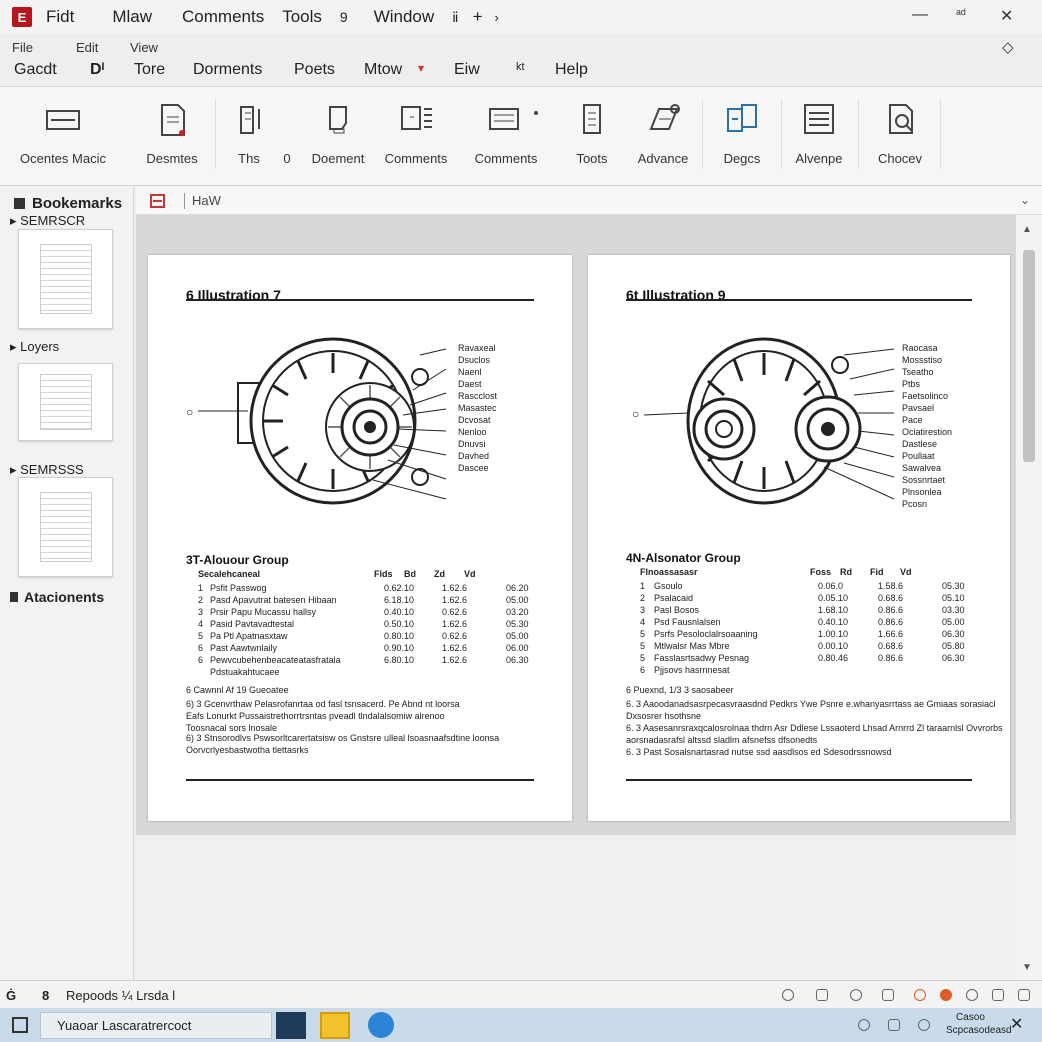 The image size is (1042, 1042). What do you see at coordinates (229, 574) in the screenshot?
I see `table-header-cell: Secalehcaneal` at bounding box center [229, 574].